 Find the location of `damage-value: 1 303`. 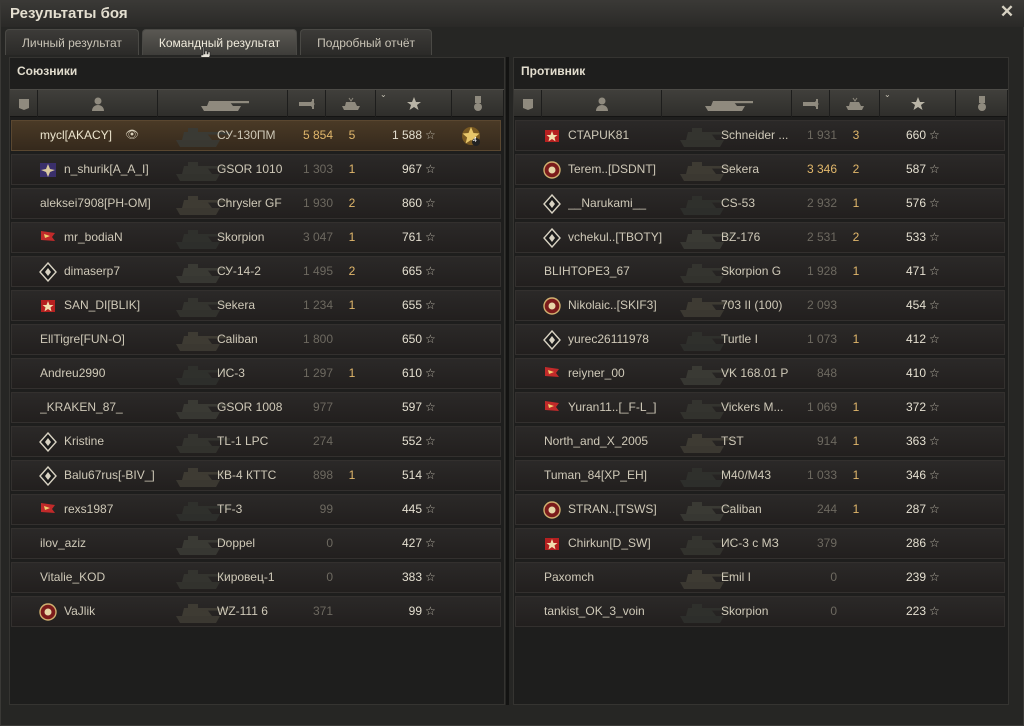

damage-value: 1 303 is located at coordinates (317, 169).